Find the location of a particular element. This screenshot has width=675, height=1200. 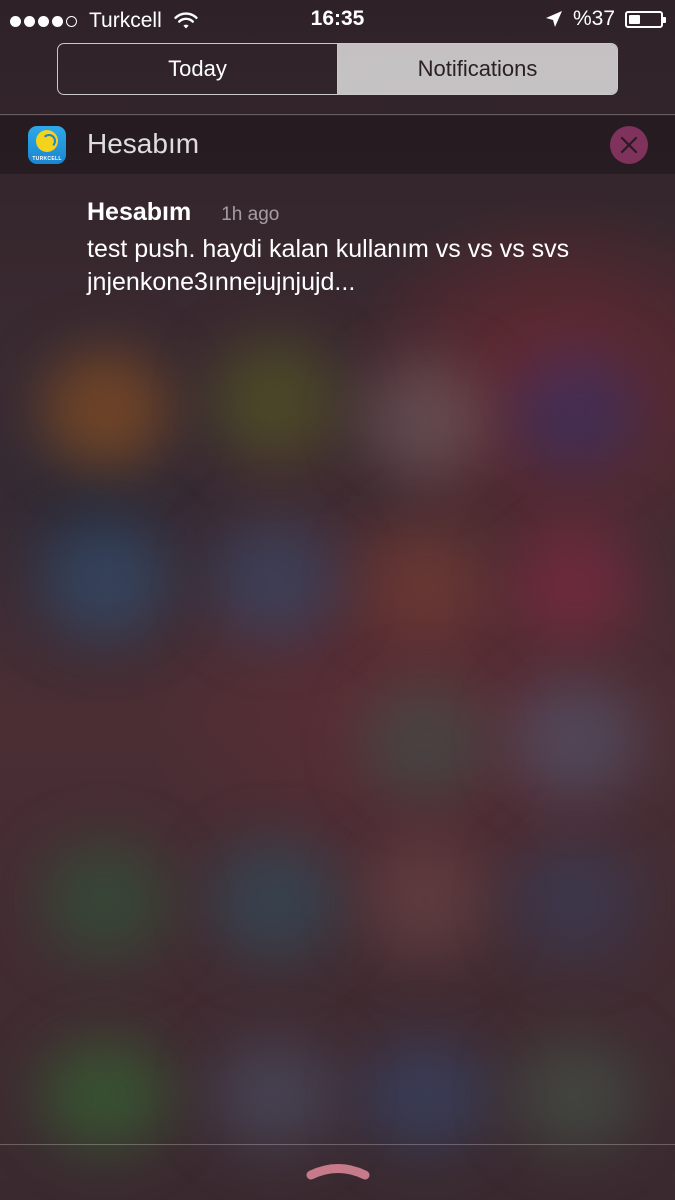

tab-today: Today is located at coordinates (198, 69).